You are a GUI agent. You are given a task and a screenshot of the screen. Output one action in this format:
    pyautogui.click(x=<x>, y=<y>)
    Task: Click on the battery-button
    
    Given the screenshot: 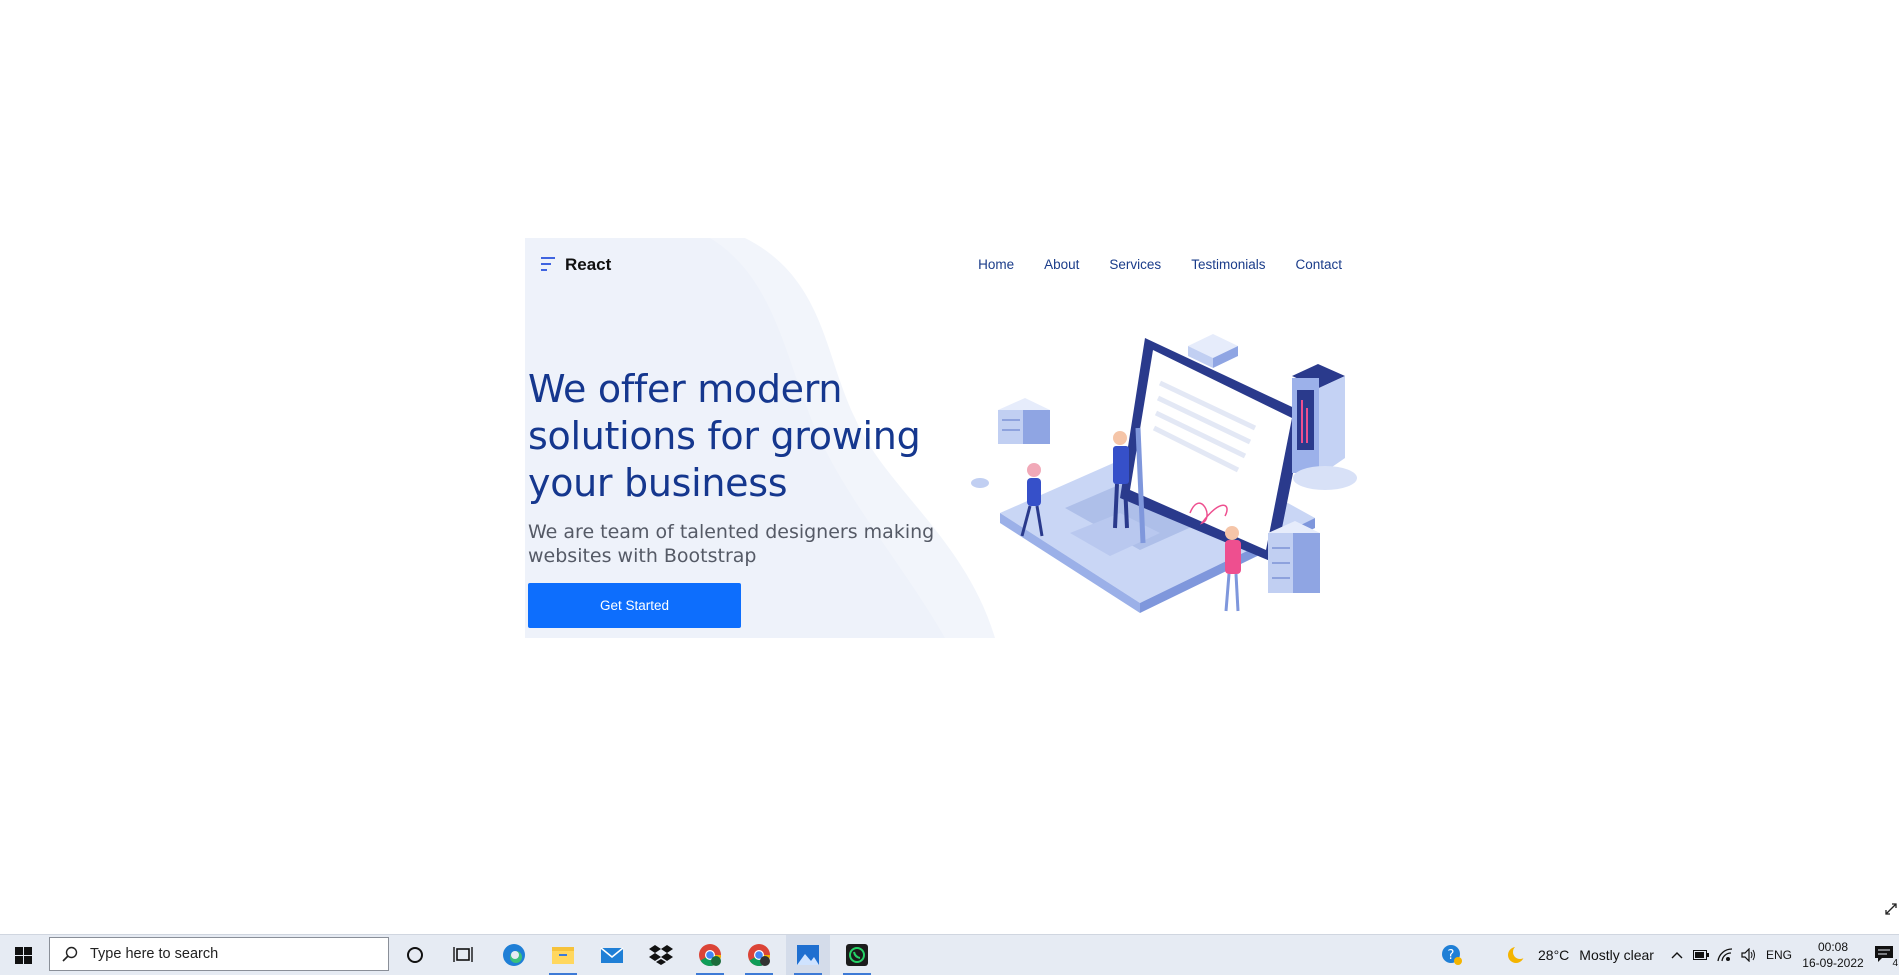 What is the action you would take?
    pyautogui.click(x=1701, y=955)
    